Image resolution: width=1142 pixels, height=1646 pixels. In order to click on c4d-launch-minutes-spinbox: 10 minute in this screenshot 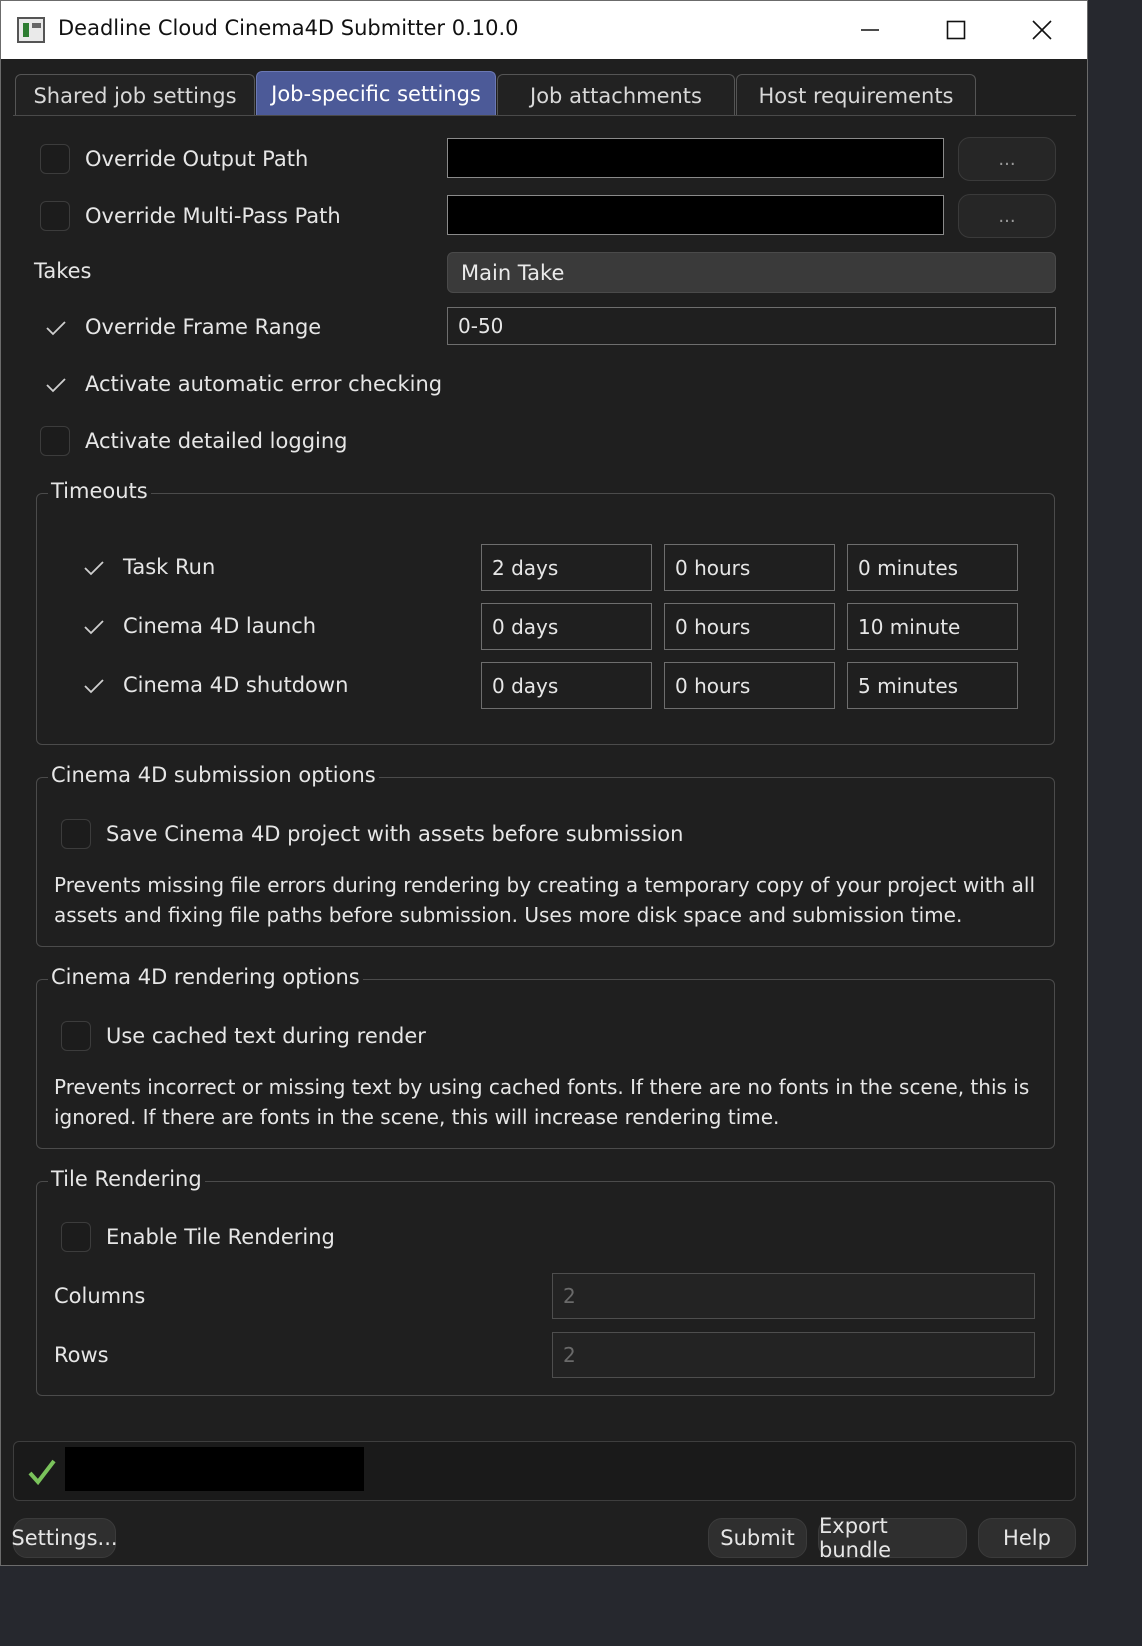, I will do `click(932, 626)`.